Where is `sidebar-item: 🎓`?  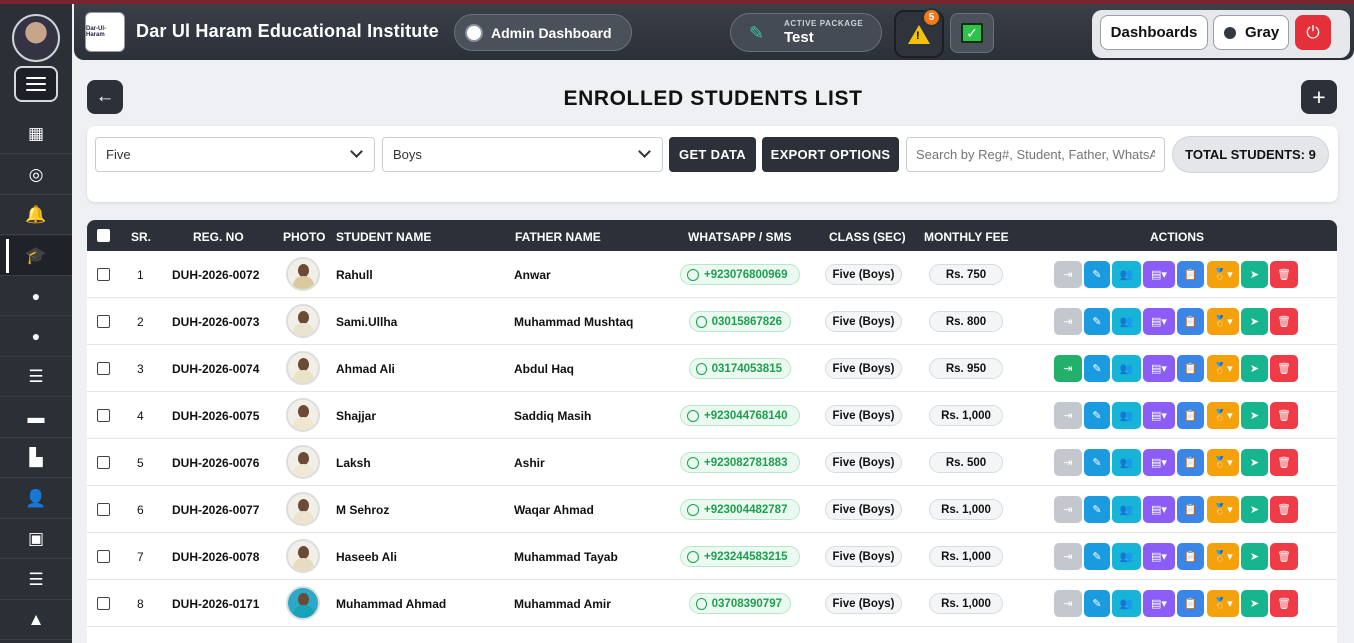
sidebar-item: 🎓 is located at coordinates (36, 255).